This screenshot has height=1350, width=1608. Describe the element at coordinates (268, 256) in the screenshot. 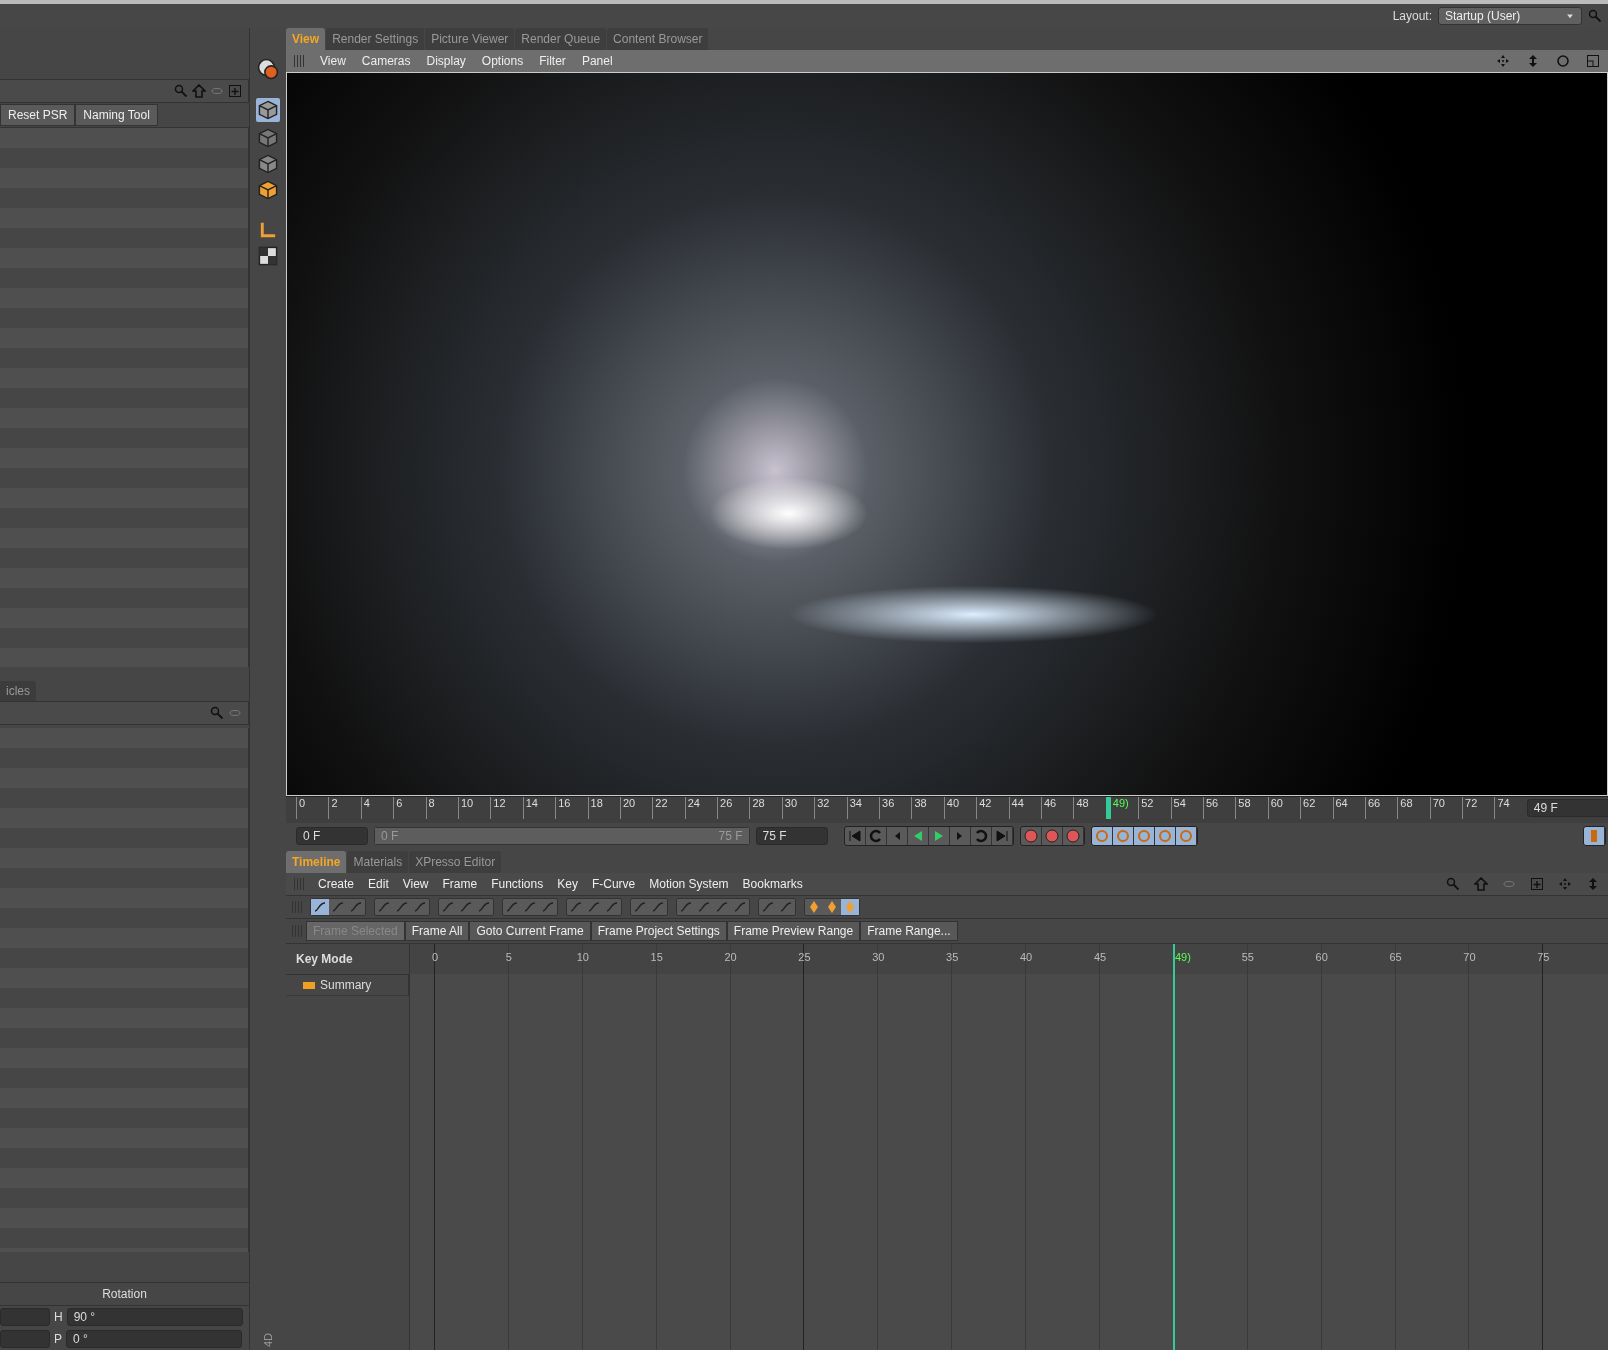

I see `checker-icon` at that location.